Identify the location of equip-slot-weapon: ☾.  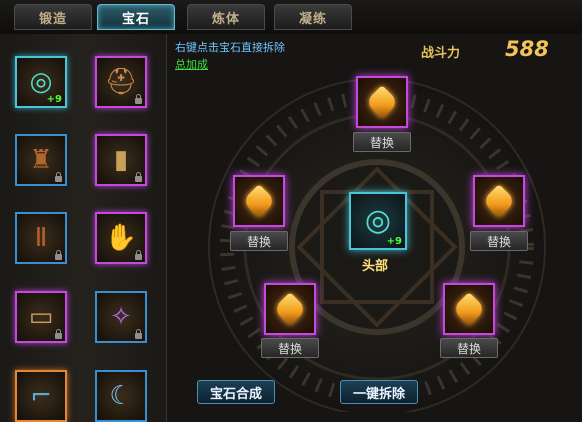
(121, 396).